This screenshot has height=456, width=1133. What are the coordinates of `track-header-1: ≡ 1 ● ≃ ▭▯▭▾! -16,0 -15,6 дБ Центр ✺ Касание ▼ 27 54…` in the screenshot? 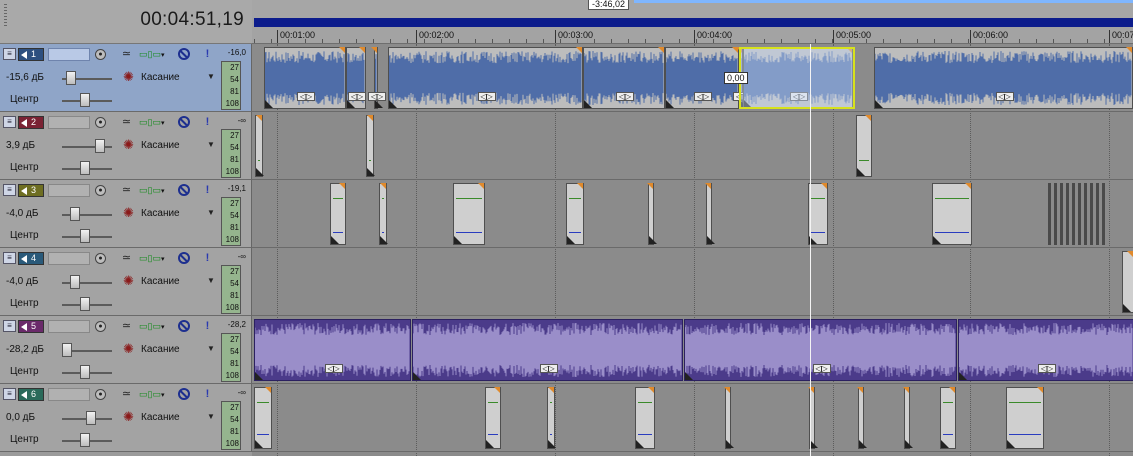 It's located at (126, 78).